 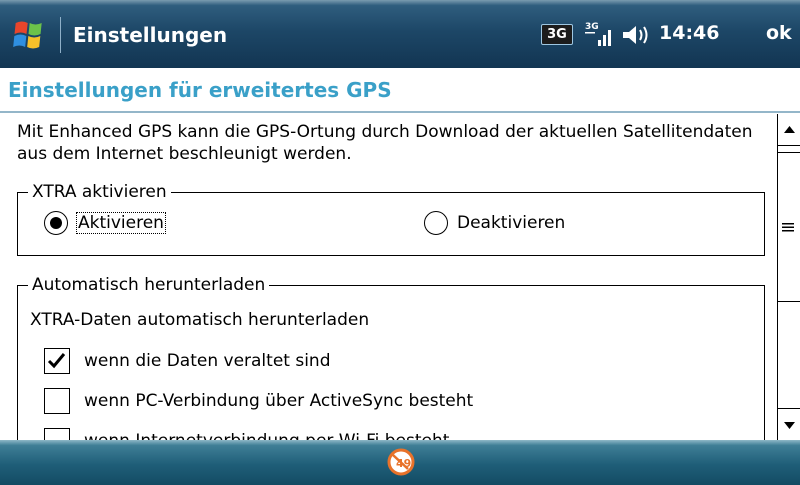 I want to click on svg-text: 49, so click(x=403, y=463).